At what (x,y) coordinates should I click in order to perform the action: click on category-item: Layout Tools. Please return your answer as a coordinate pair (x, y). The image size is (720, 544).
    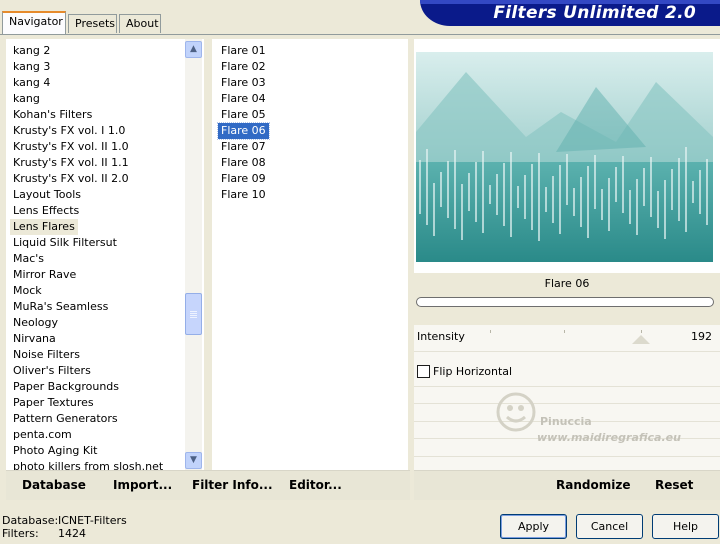
    Looking at the image, I should click on (47, 195).